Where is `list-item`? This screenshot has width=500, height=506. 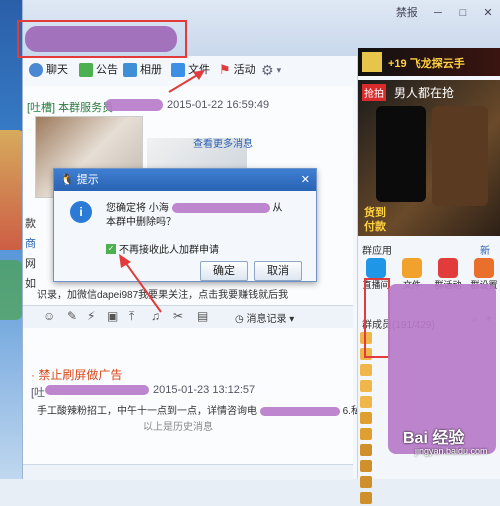
list-item is located at coordinates (430, 498).